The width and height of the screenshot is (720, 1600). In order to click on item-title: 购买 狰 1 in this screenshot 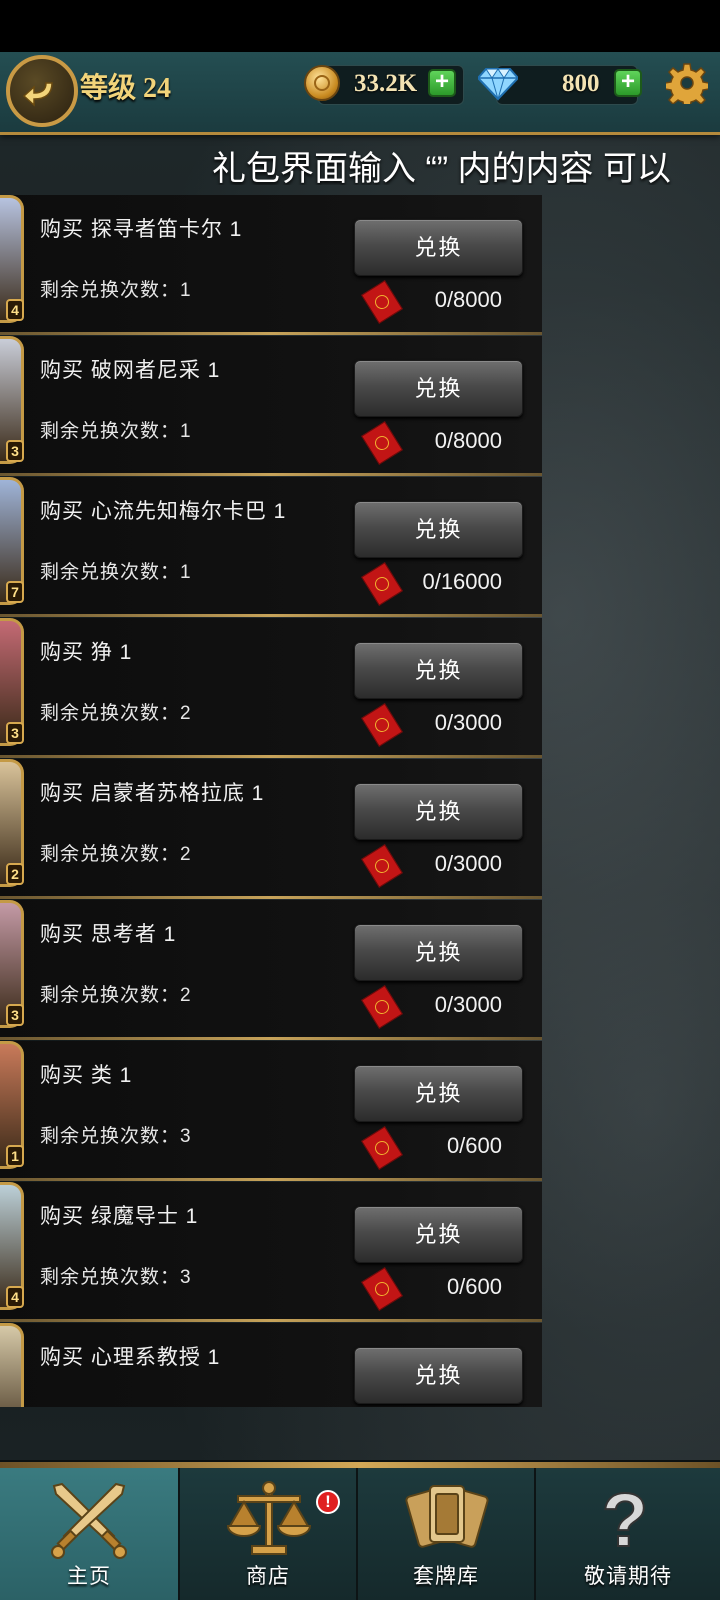, I will do `click(86, 652)`.